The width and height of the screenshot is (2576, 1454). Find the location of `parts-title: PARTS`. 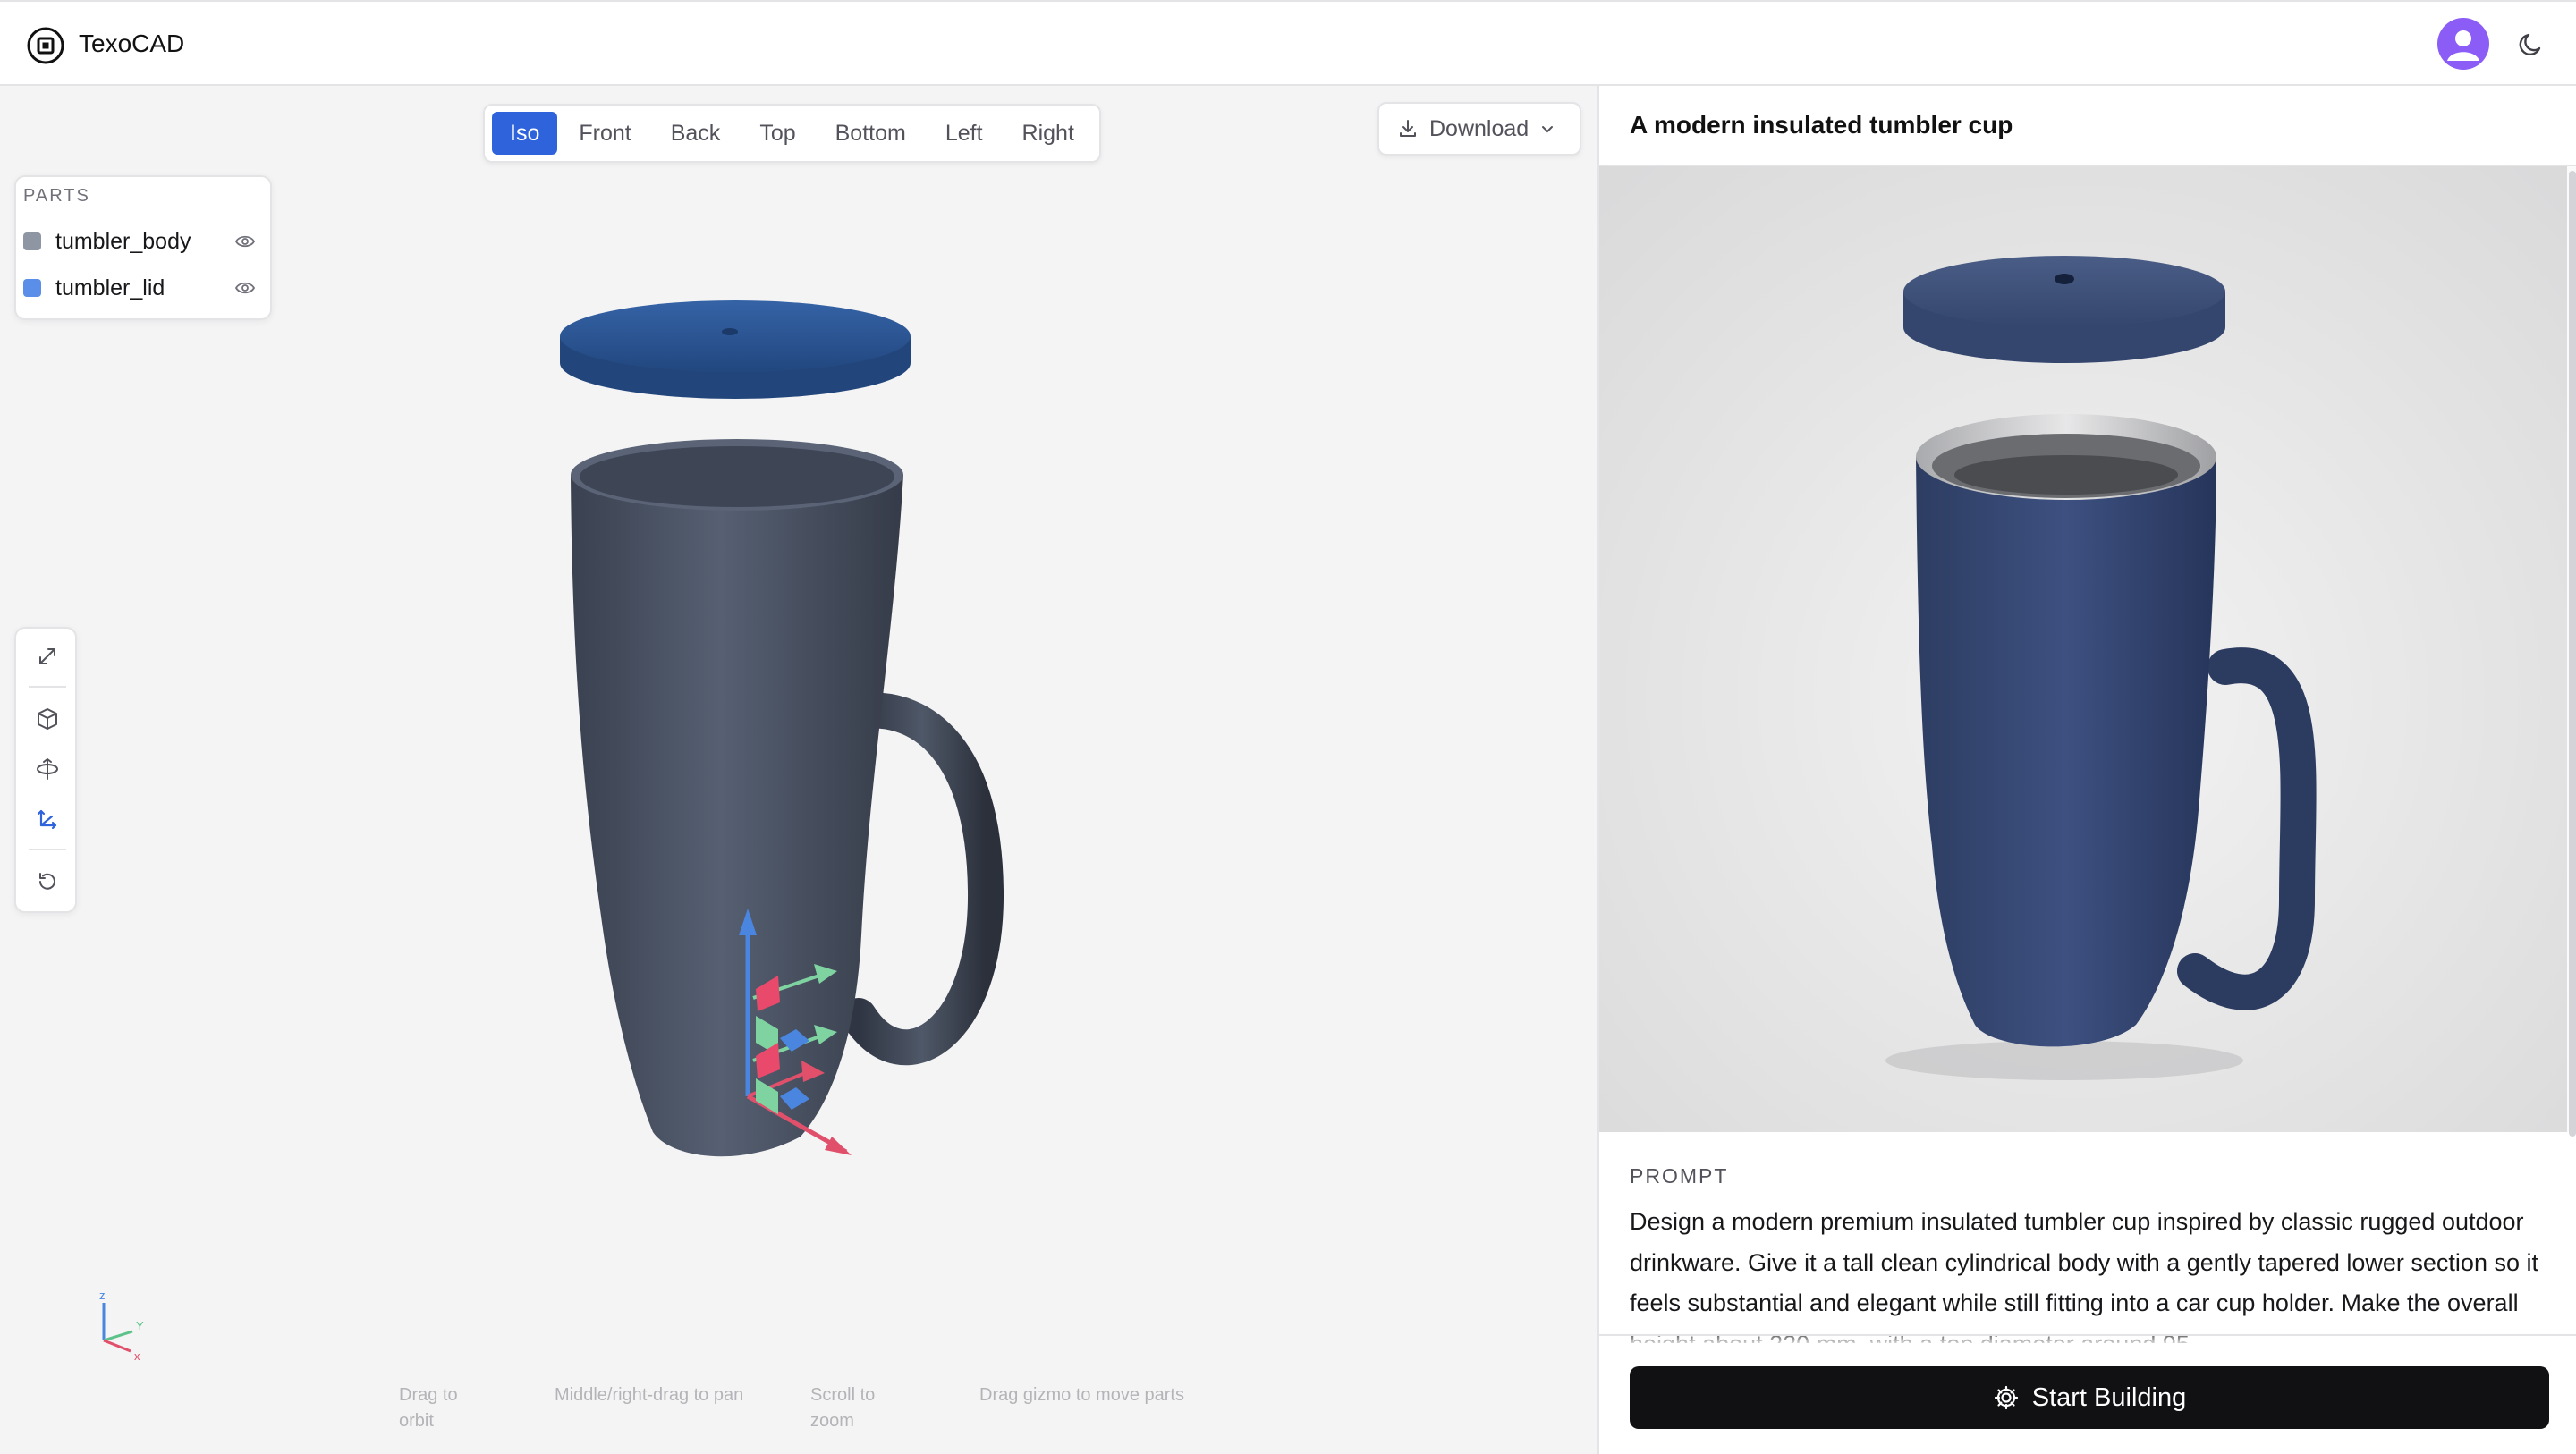

parts-title: PARTS is located at coordinates (56, 196).